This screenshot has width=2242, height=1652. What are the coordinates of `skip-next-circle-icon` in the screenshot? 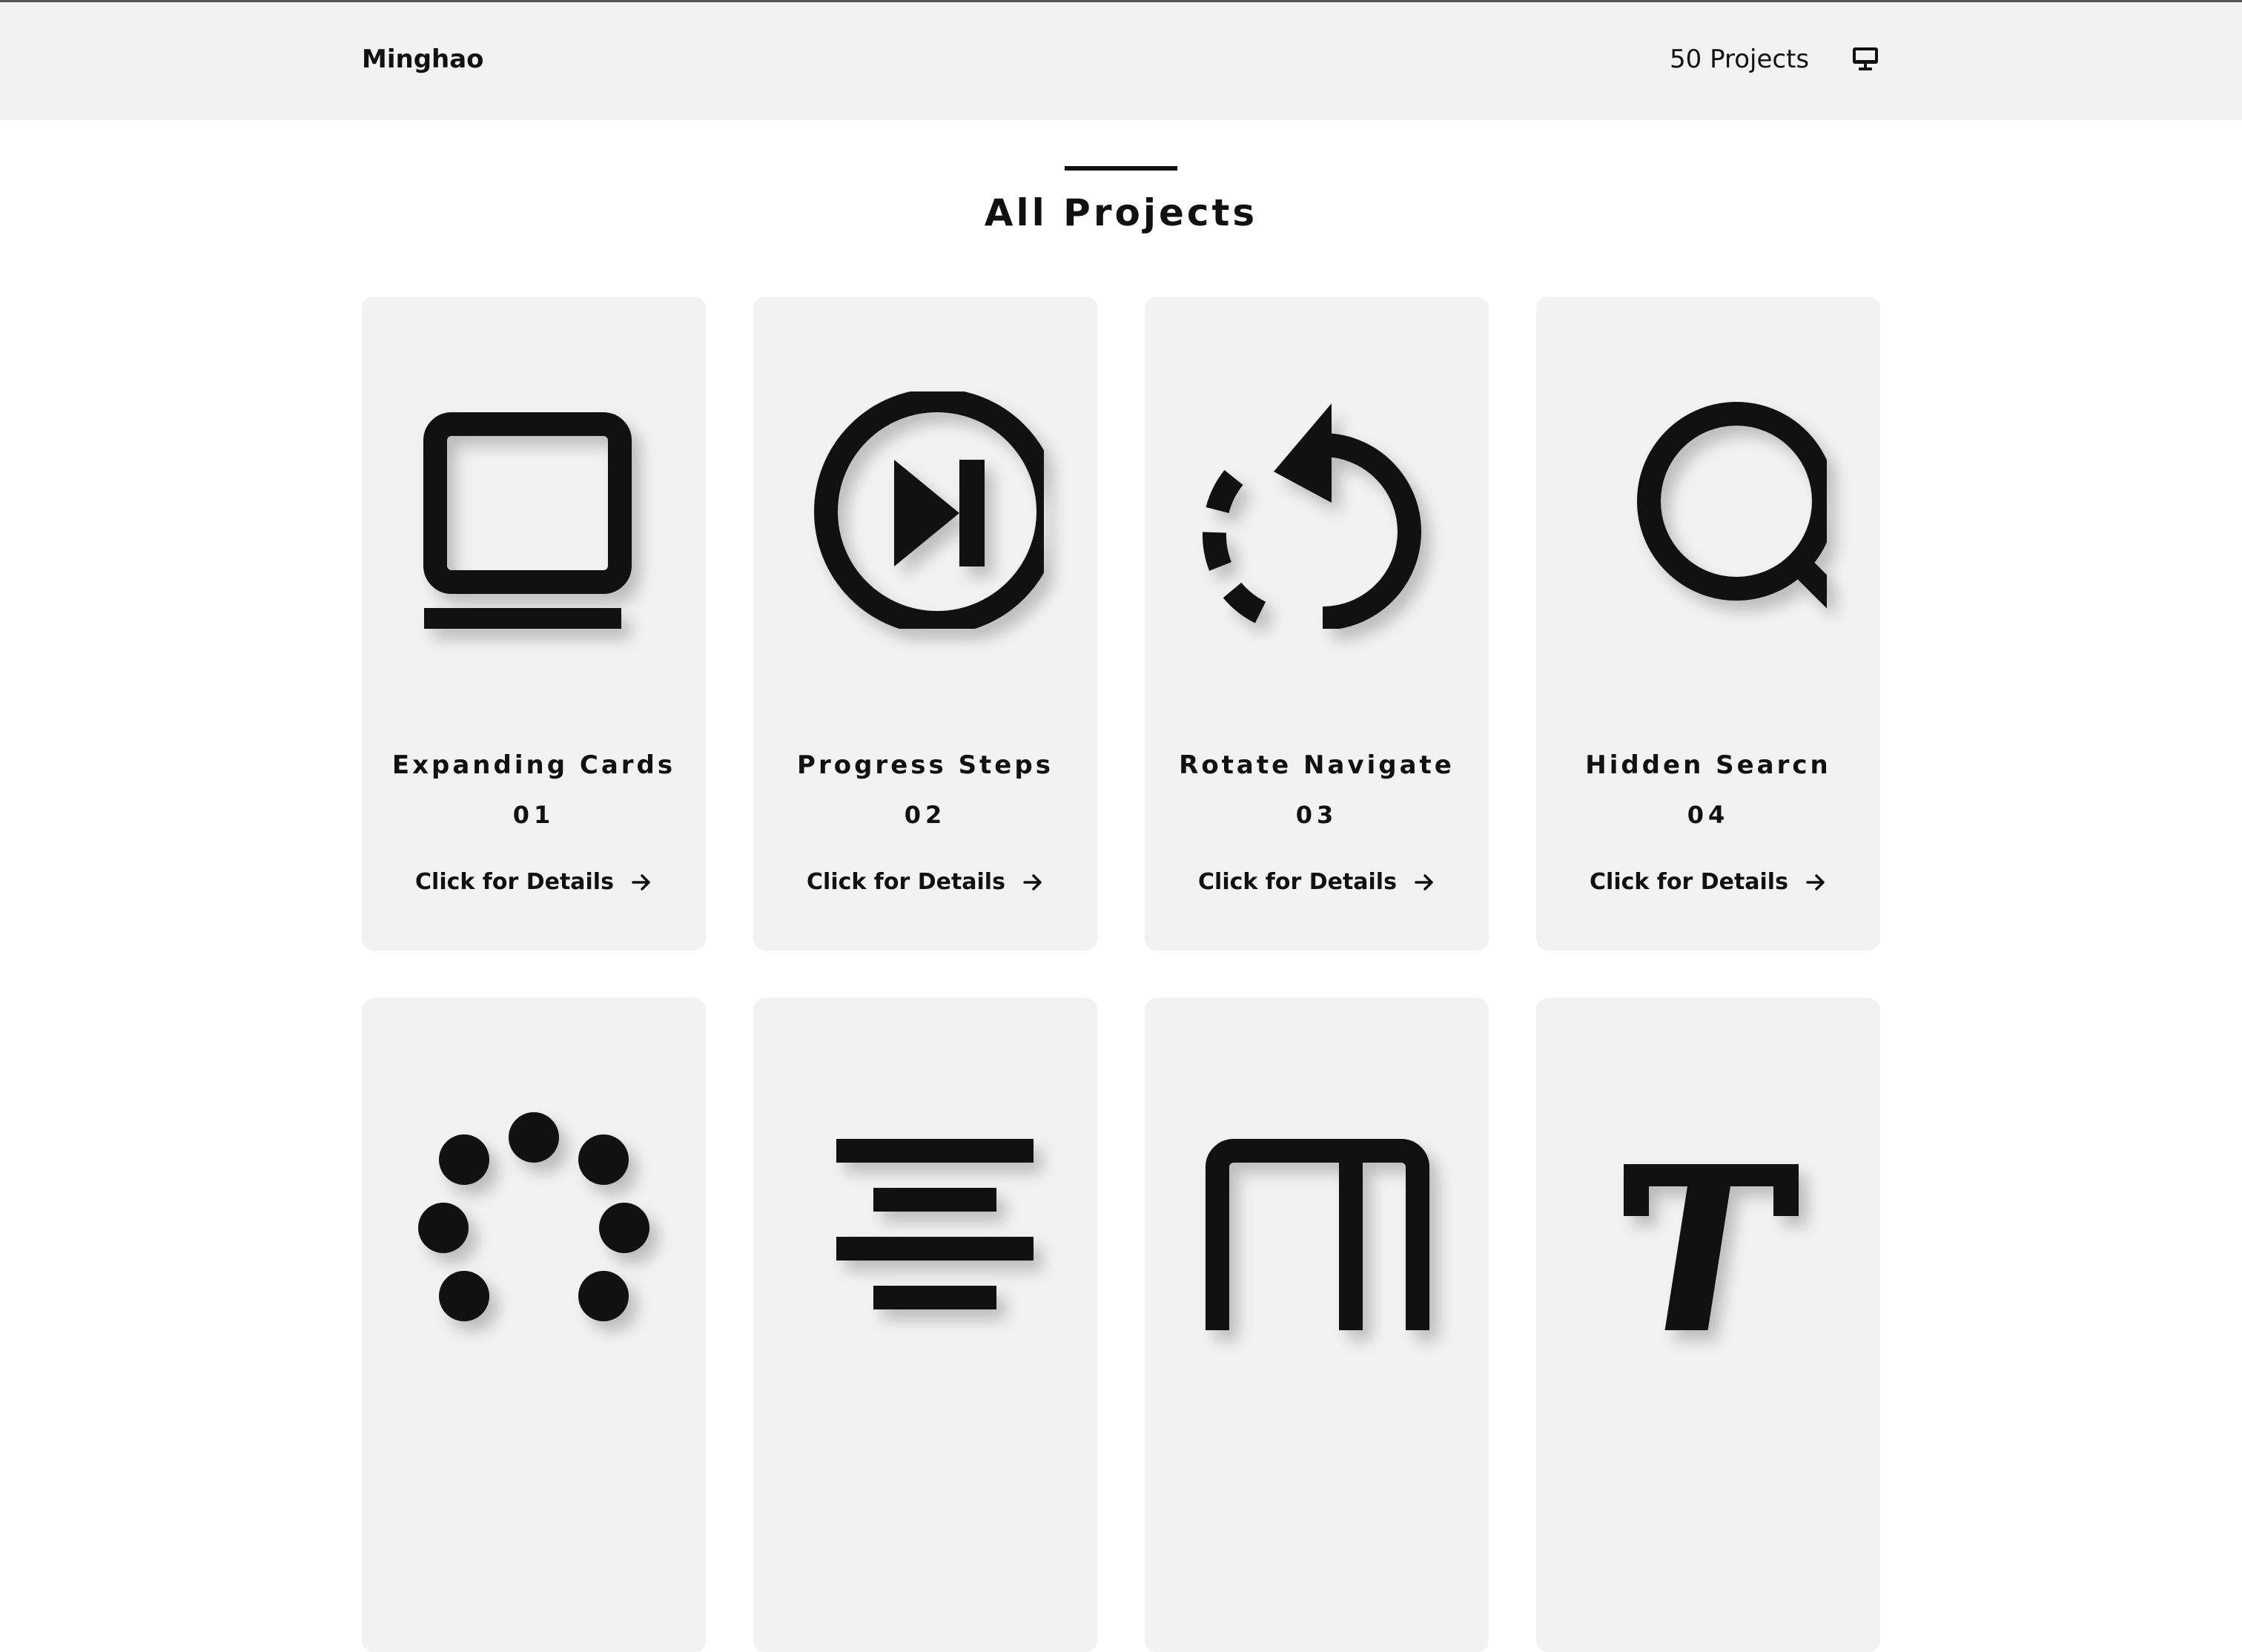 It's located at (933, 512).